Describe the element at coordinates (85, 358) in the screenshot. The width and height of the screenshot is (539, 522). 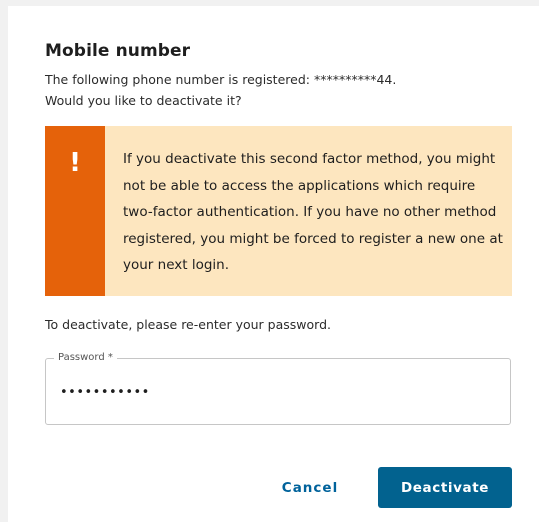
I see `password-label: Password *` at that location.